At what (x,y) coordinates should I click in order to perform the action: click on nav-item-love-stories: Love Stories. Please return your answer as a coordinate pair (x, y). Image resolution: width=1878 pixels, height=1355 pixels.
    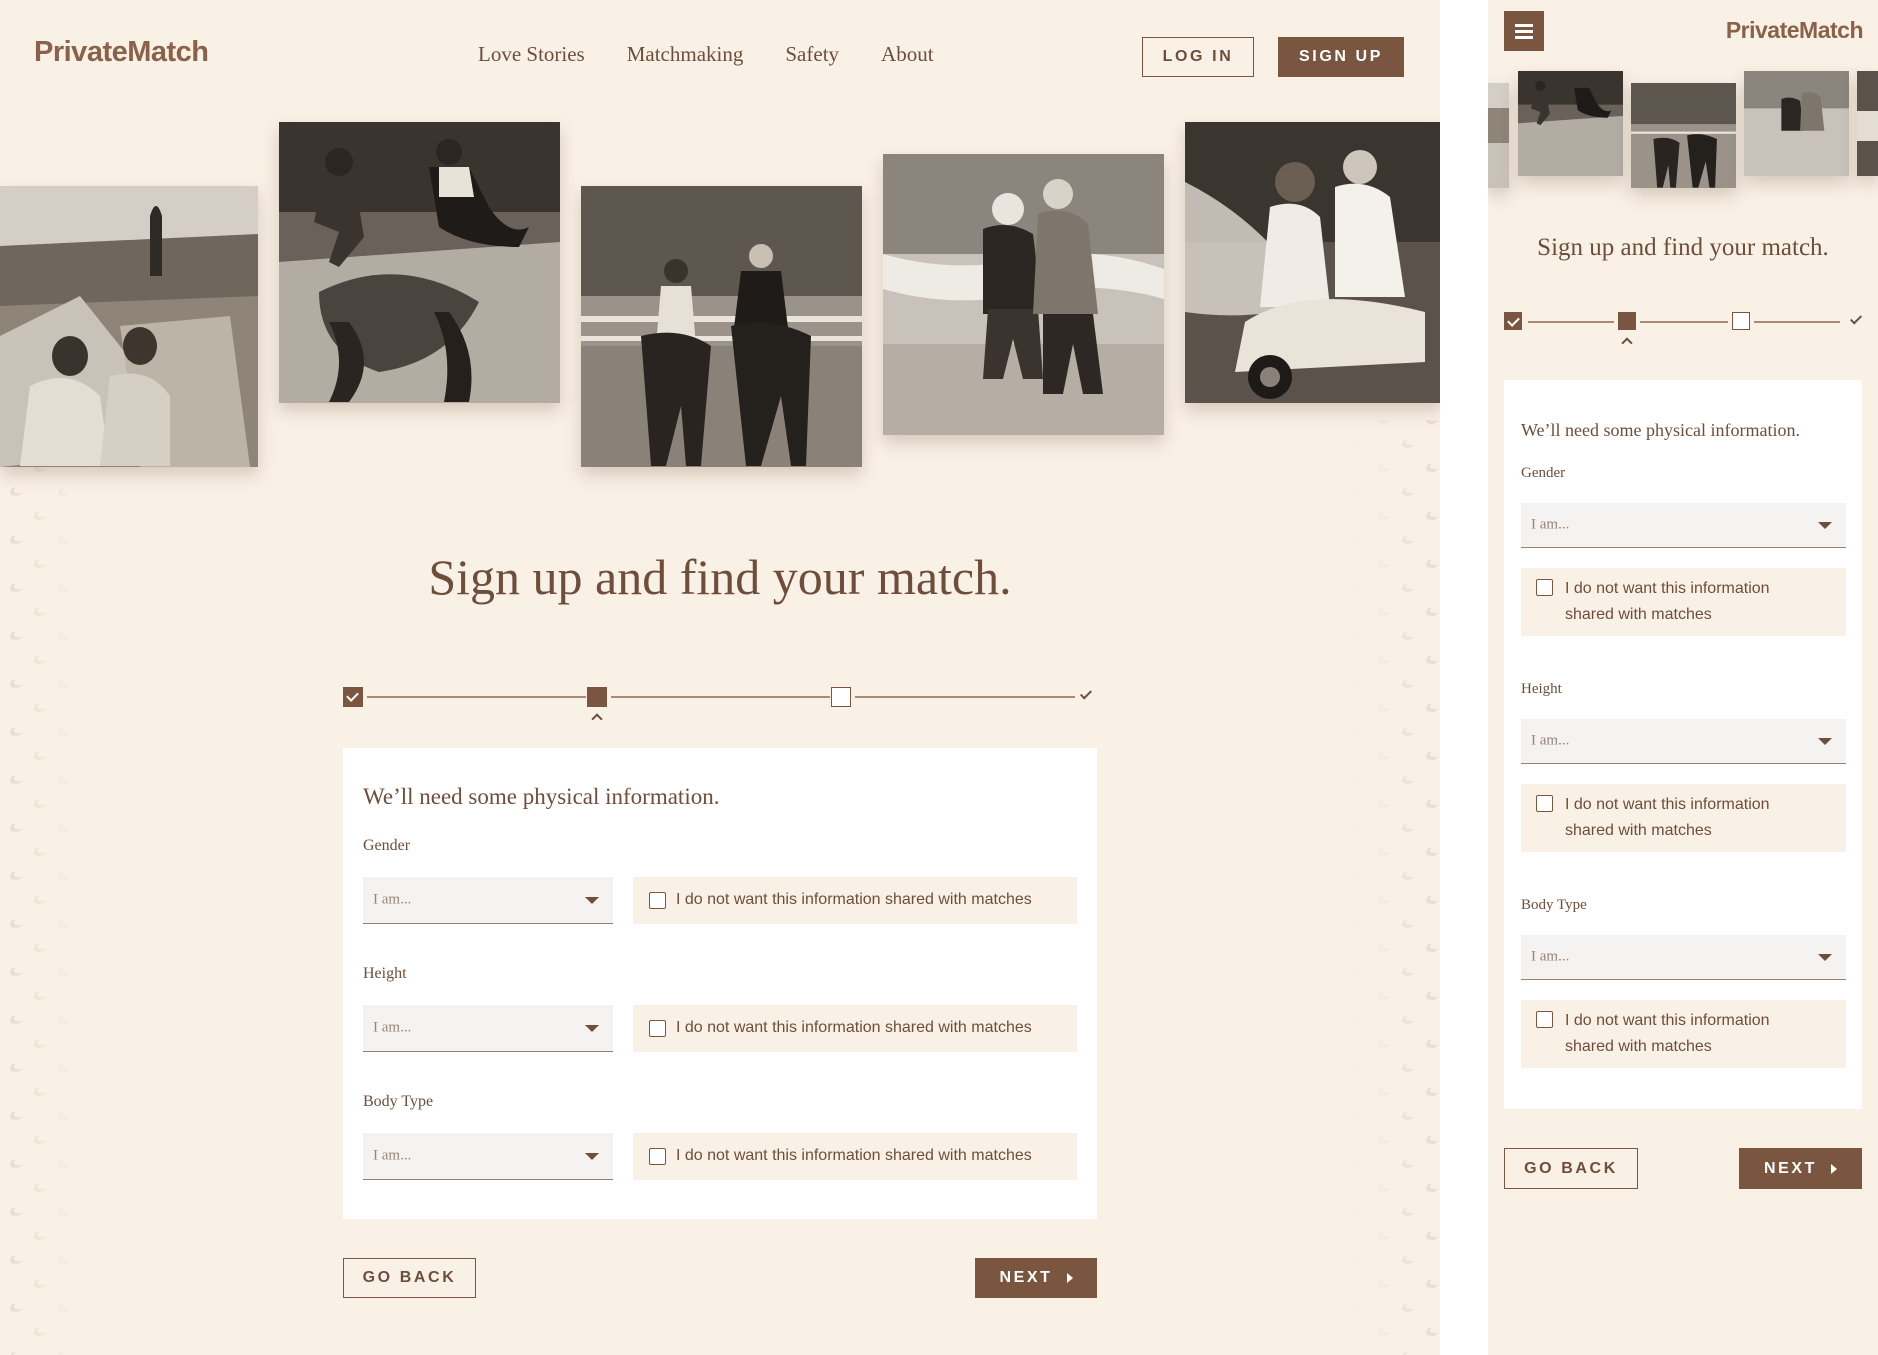
    Looking at the image, I should click on (531, 54).